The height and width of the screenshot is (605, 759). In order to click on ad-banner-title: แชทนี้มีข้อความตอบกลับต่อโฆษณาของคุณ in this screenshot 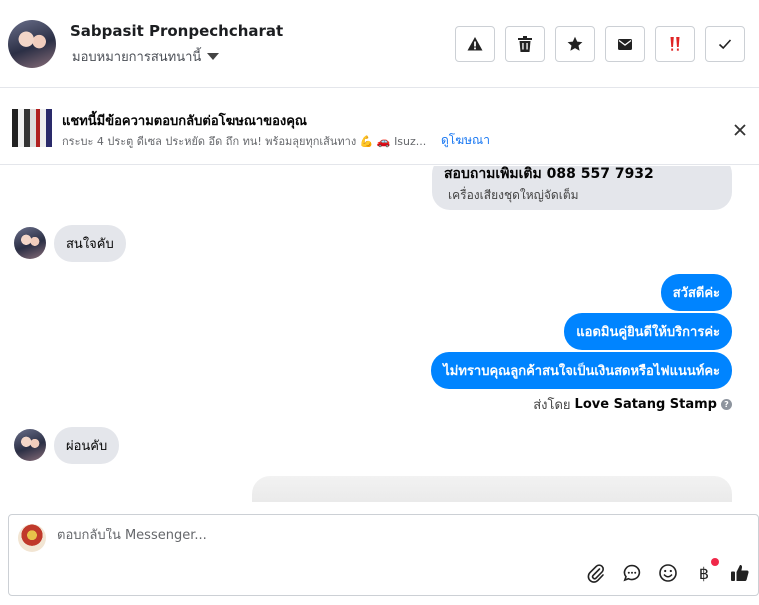, I will do `click(184, 121)`.